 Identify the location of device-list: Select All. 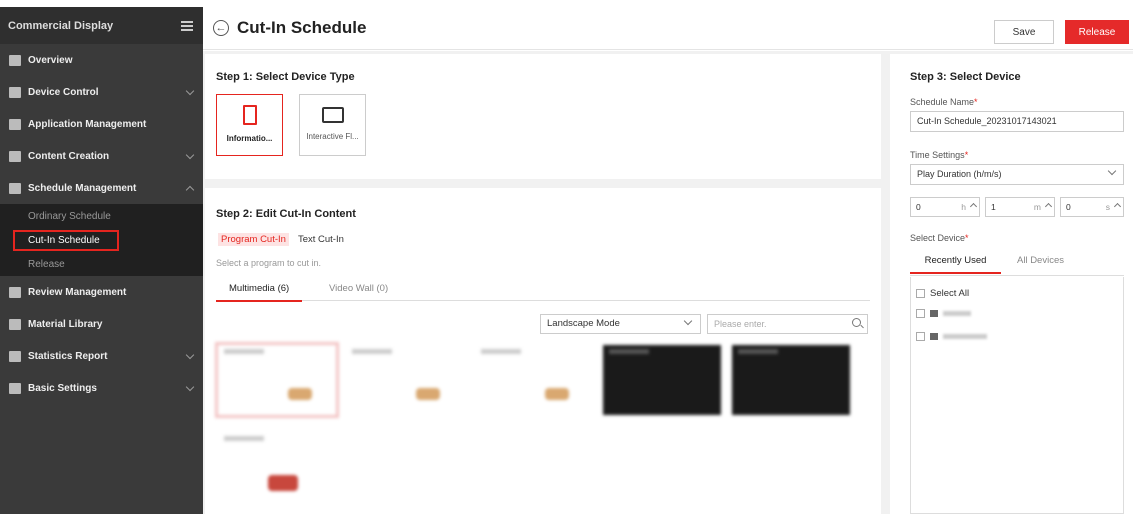
(1017, 395).